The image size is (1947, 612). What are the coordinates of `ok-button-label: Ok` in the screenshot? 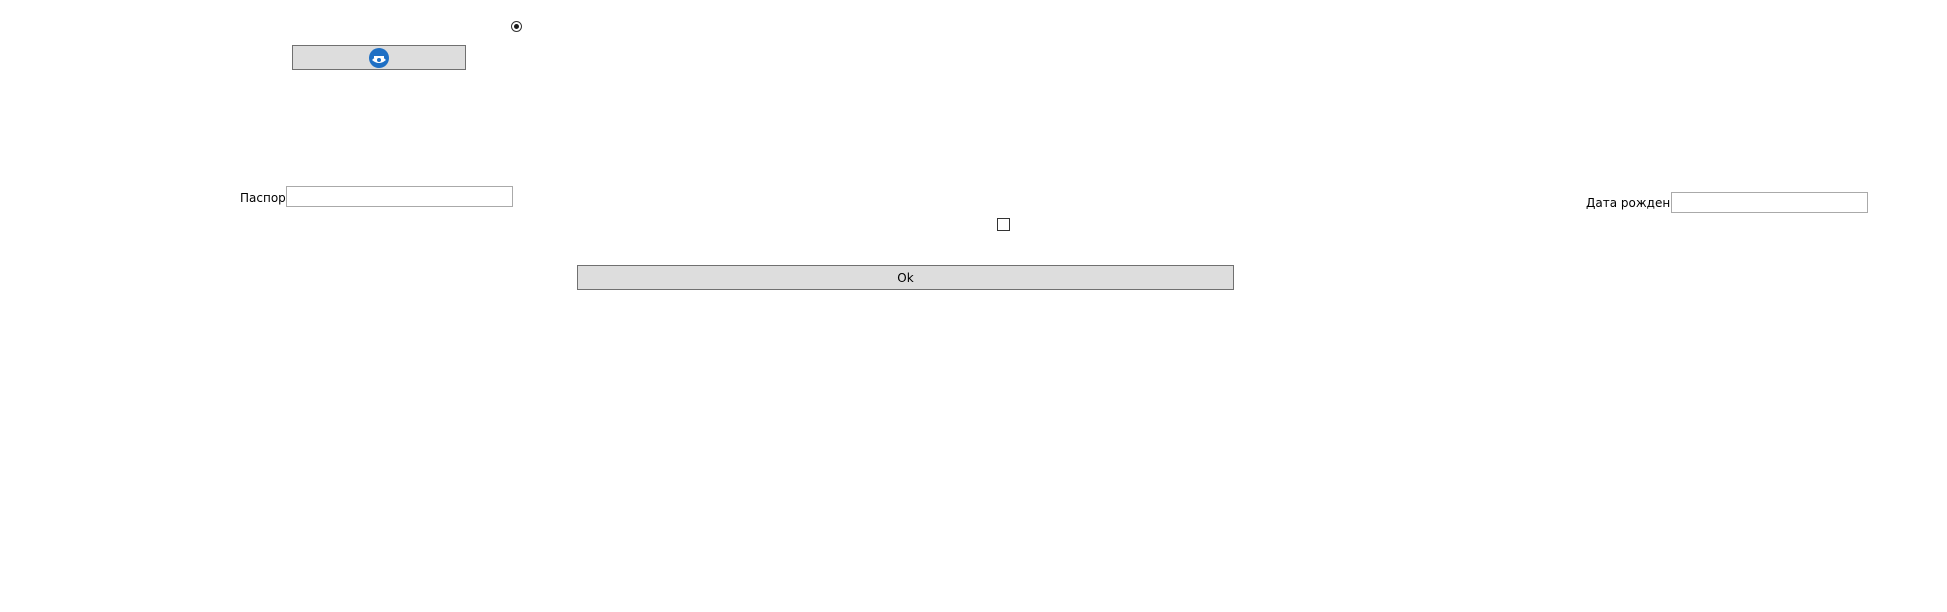 It's located at (905, 277).